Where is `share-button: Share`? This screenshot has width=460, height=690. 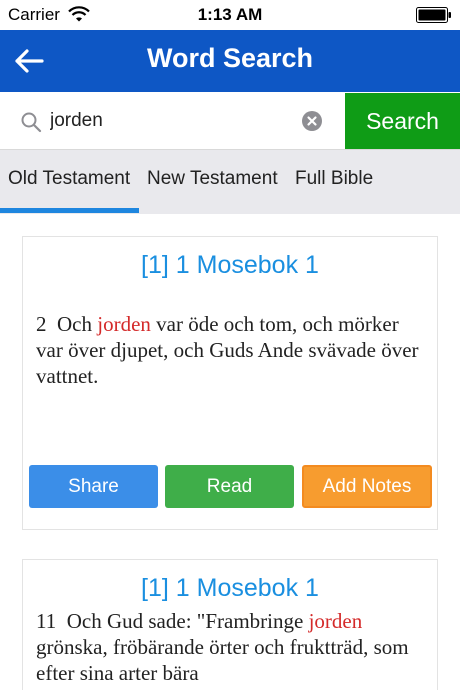 share-button: Share is located at coordinates (93, 486).